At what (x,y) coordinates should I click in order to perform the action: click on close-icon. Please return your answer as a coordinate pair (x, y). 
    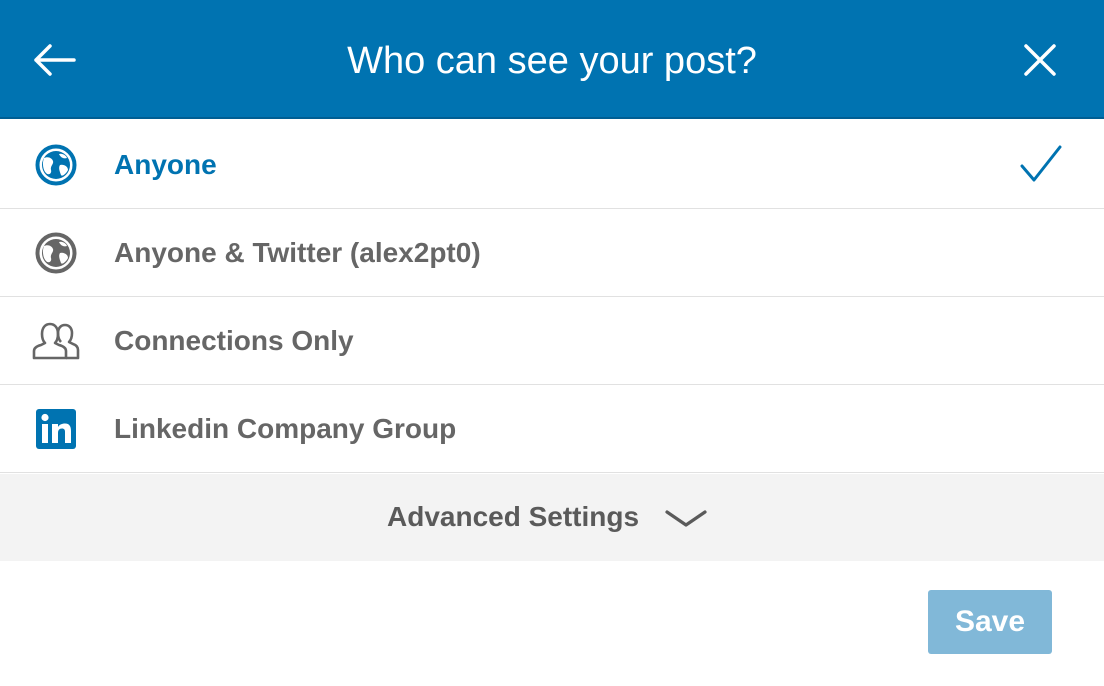
    Looking at the image, I should click on (1040, 60).